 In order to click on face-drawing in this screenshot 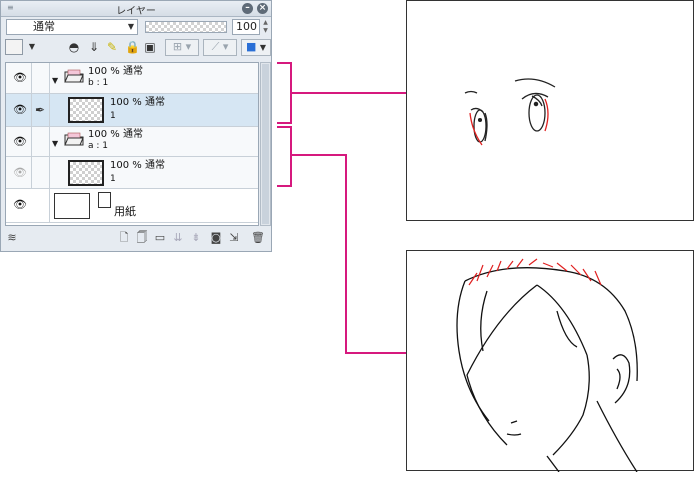, I will do `click(547, 365)`.